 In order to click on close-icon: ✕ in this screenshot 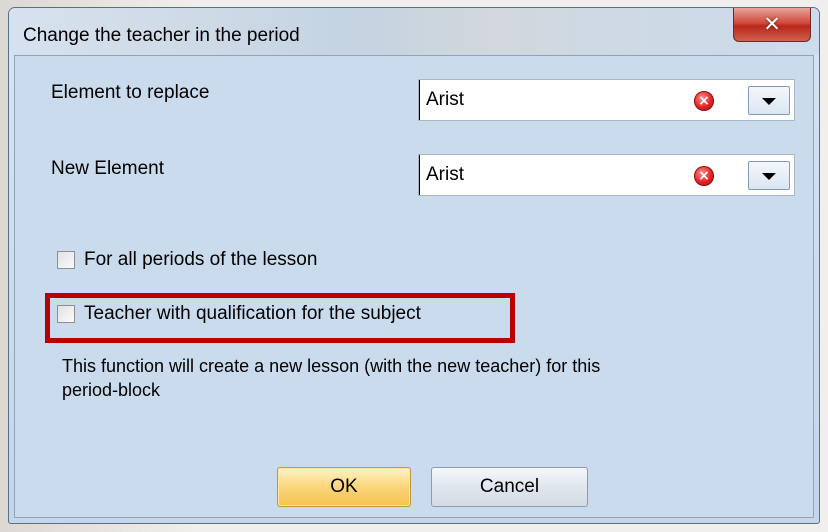, I will do `click(772, 24)`.